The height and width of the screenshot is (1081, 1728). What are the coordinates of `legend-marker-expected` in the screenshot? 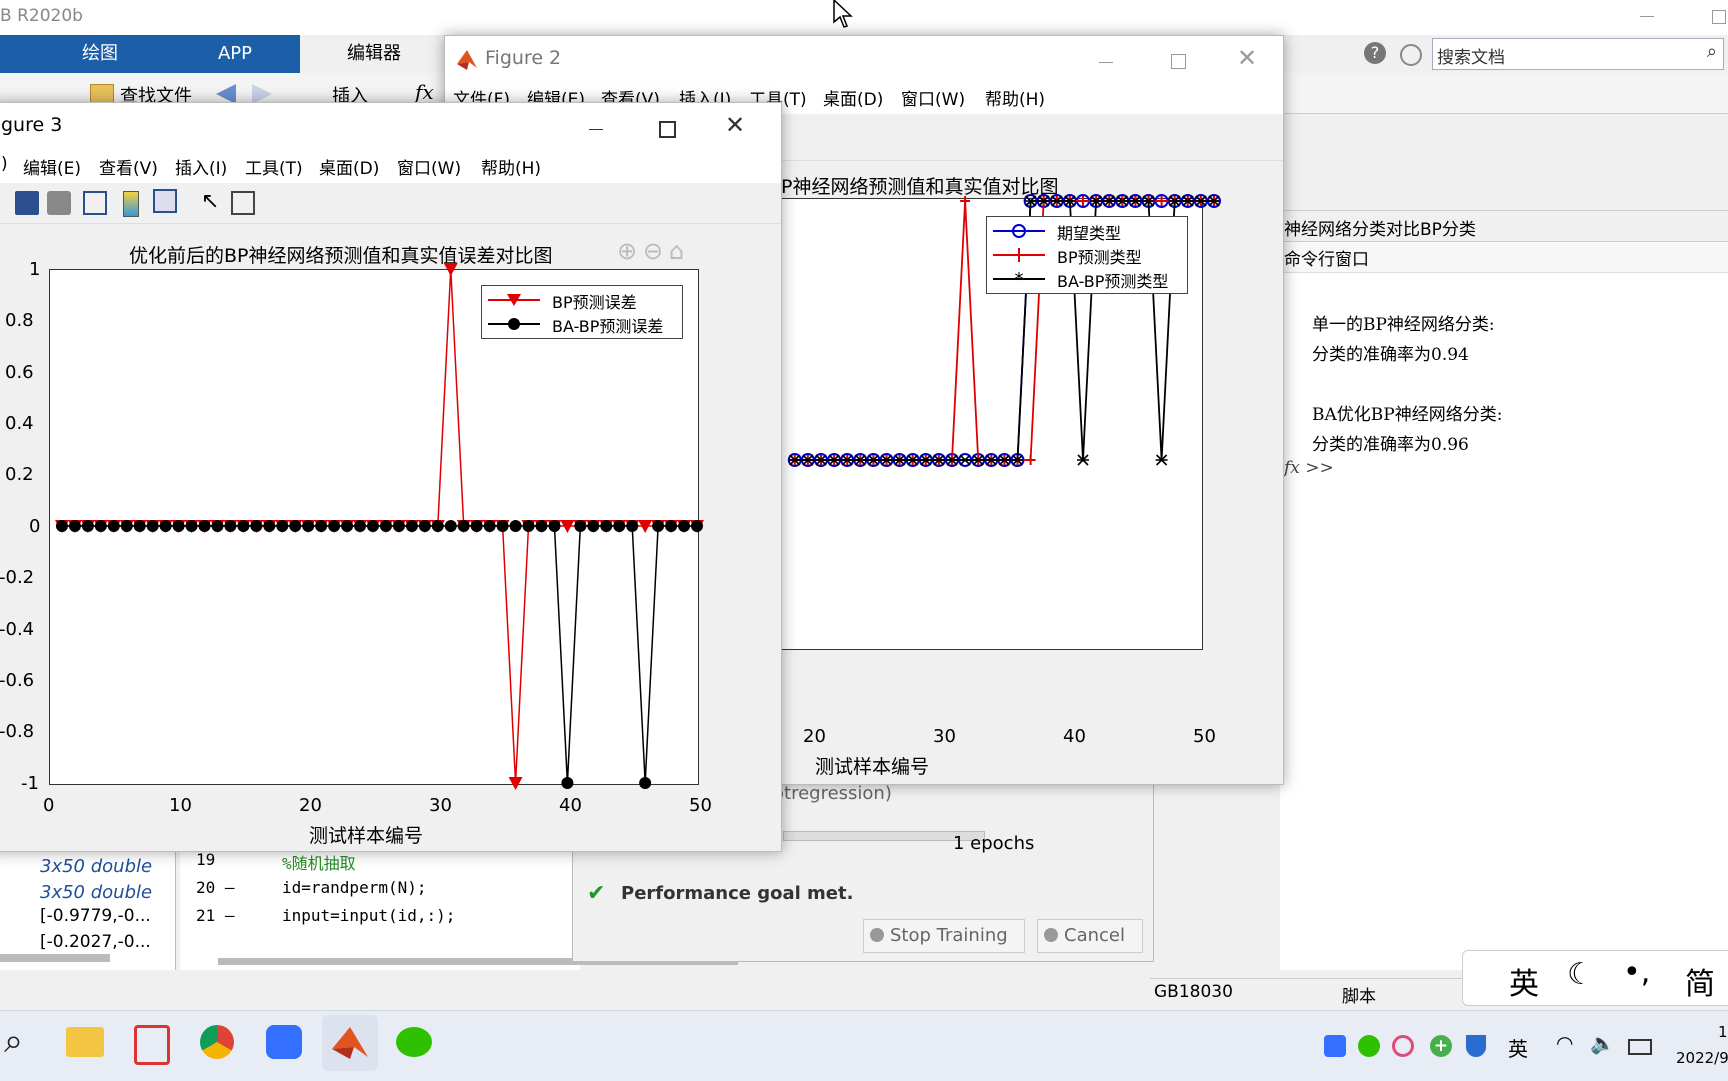 It's located at (1019, 231).